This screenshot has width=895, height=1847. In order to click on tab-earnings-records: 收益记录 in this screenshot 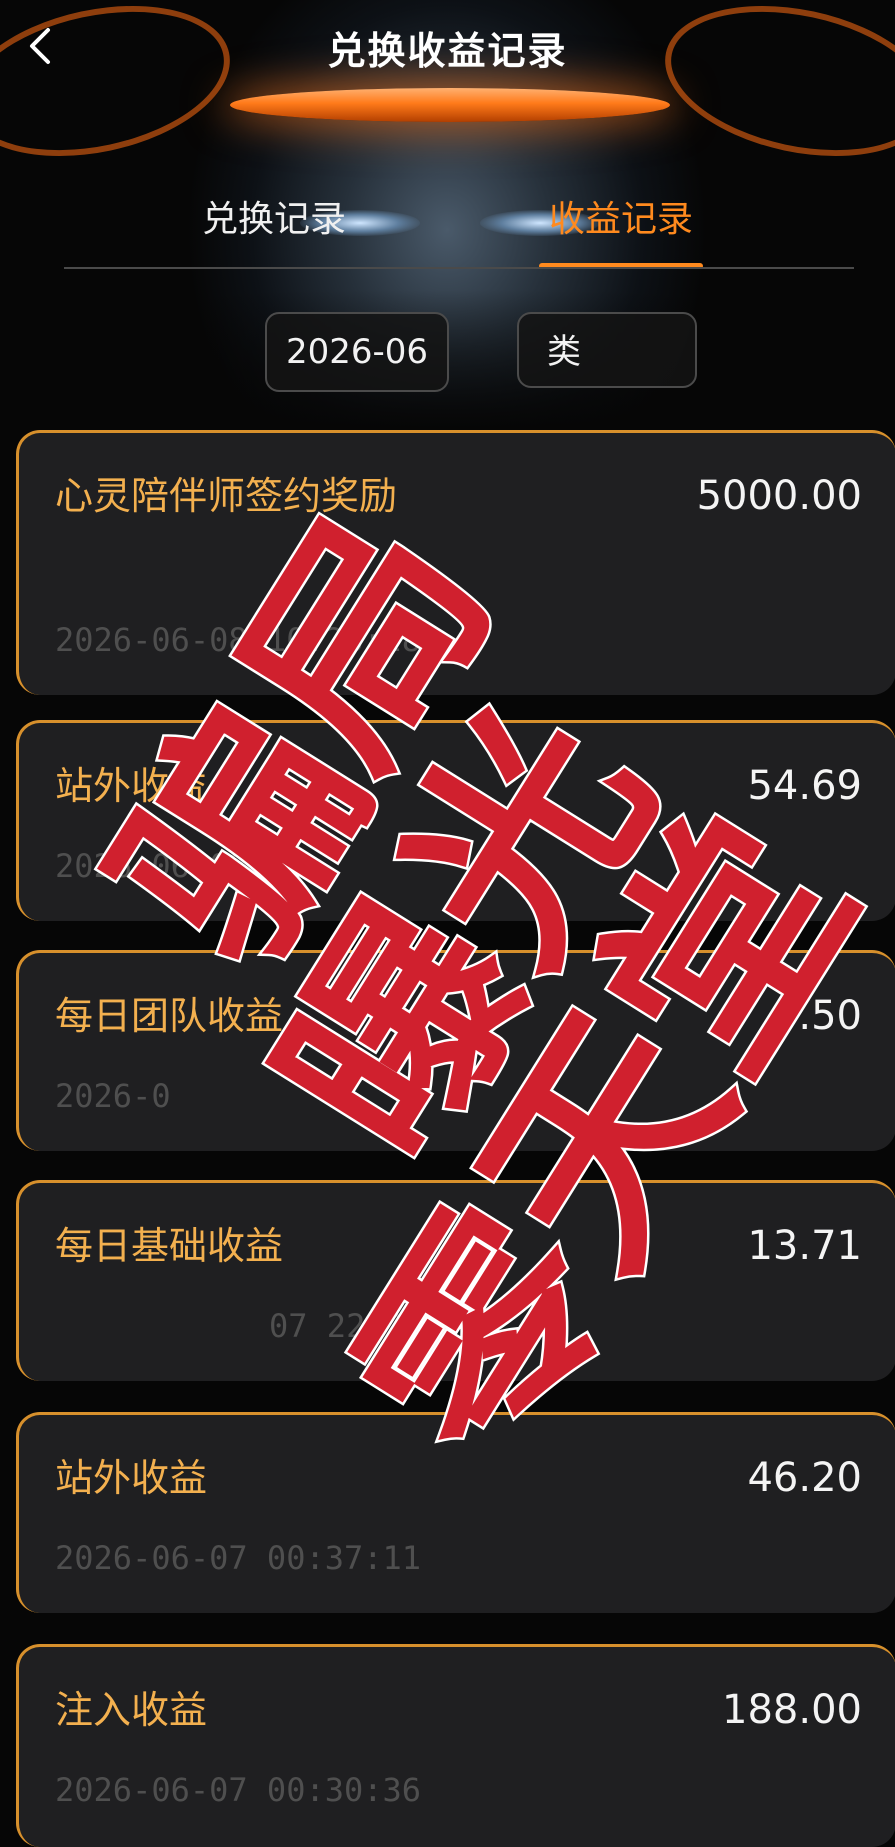, I will do `click(621, 229)`.